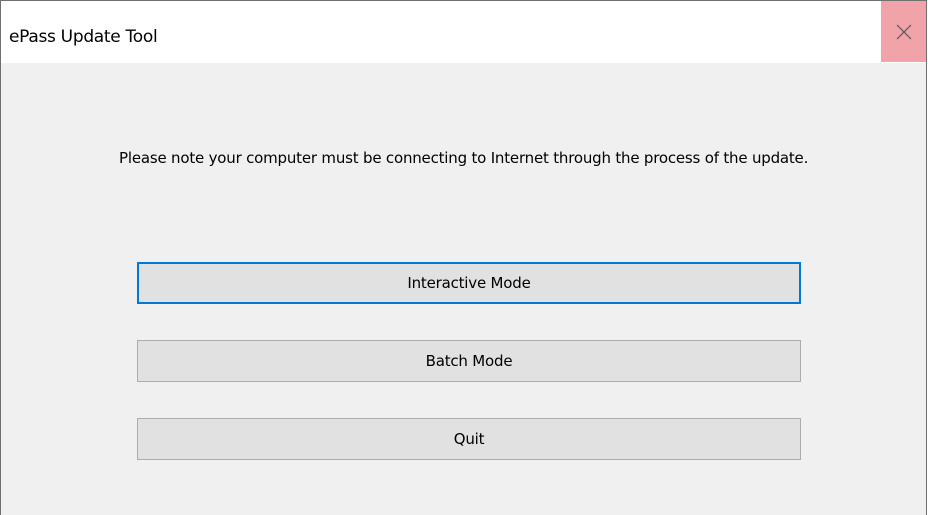  Describe the element at coordinates (83, 37) in the screenshot. I see `window-title: ePass Update Tool` at that location.